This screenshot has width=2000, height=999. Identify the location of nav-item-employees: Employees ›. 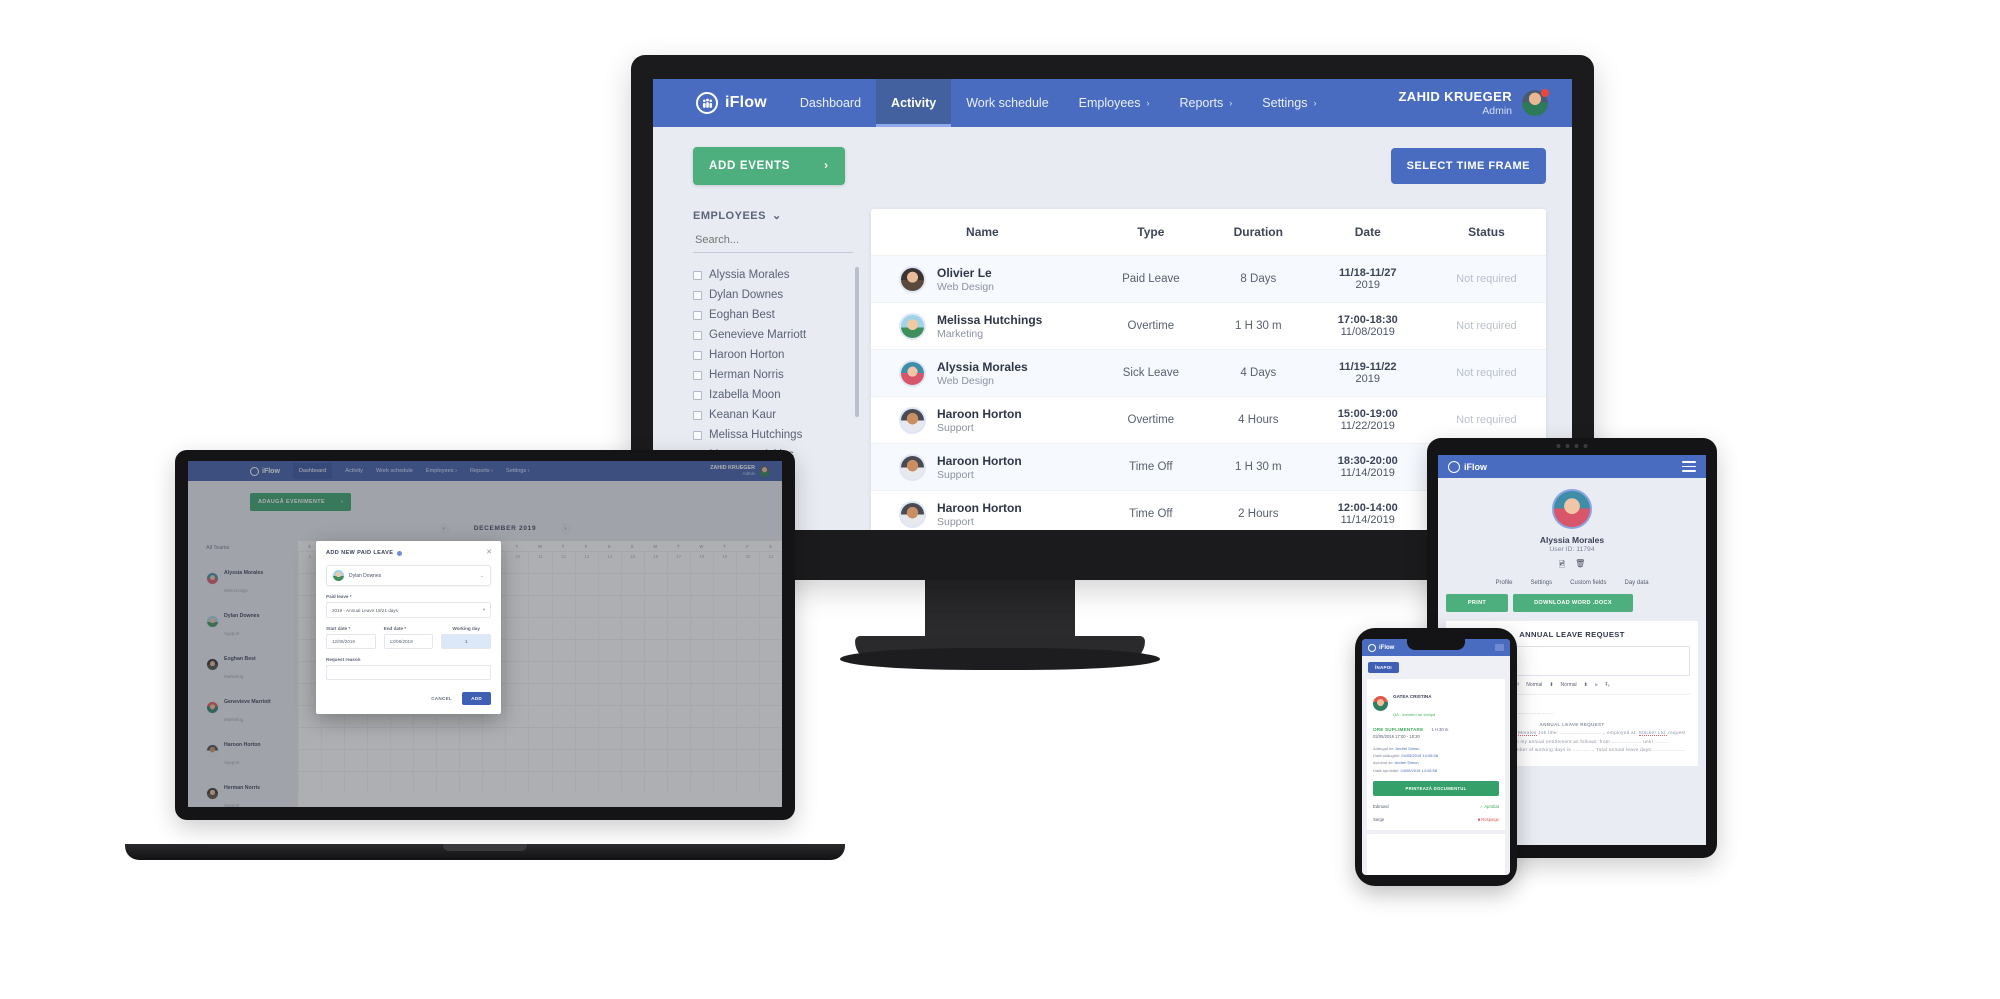
(1114, 103).